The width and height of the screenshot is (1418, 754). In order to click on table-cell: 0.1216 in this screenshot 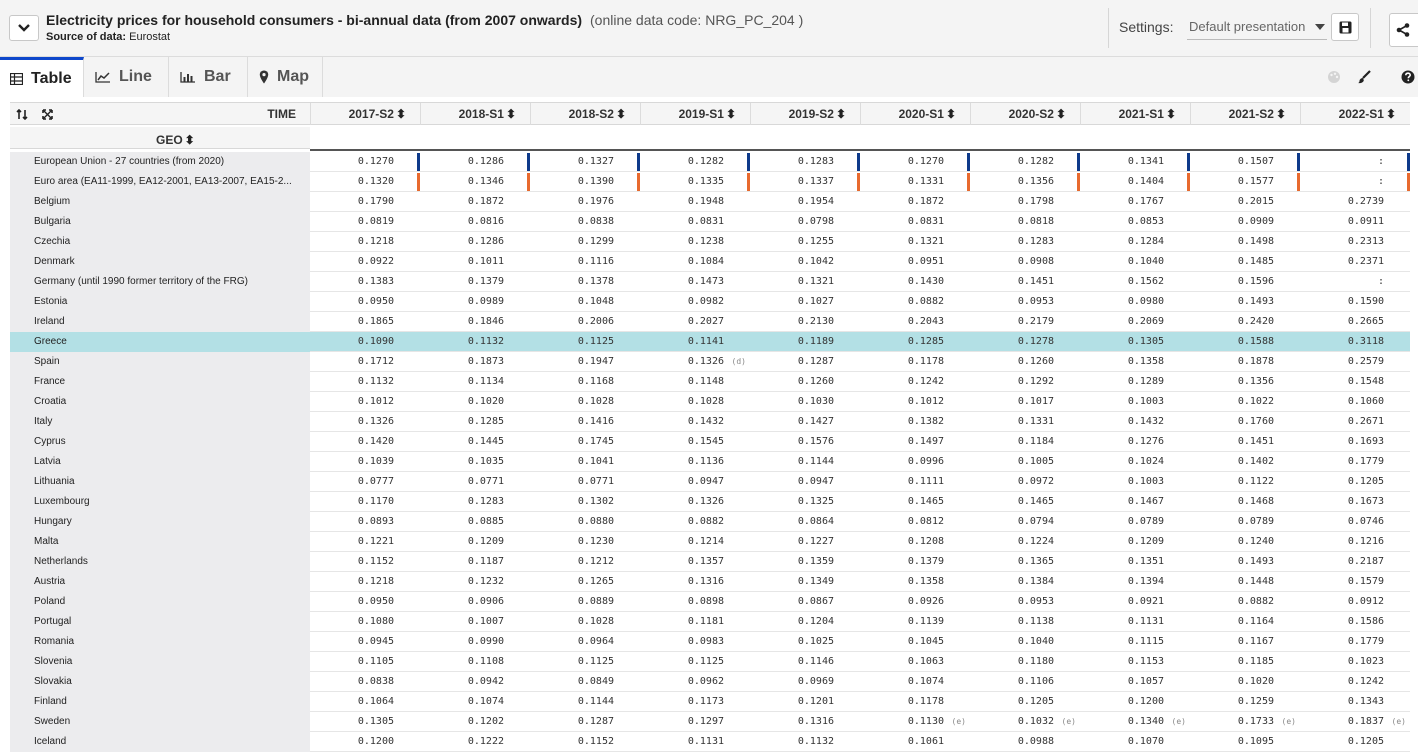, I will do `click(1355, 542)`.